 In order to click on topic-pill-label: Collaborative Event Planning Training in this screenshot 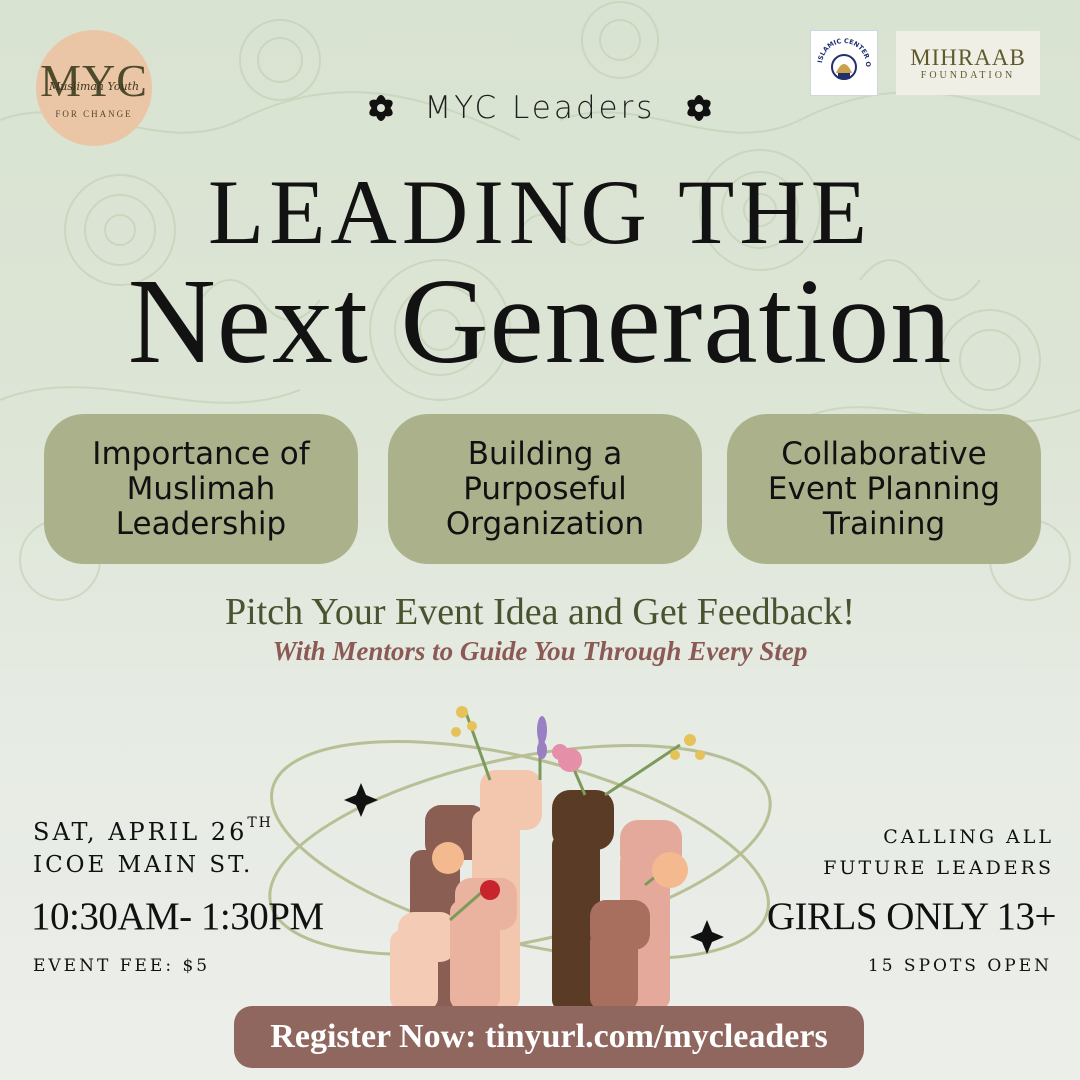, I will do `click(884, 488)`.